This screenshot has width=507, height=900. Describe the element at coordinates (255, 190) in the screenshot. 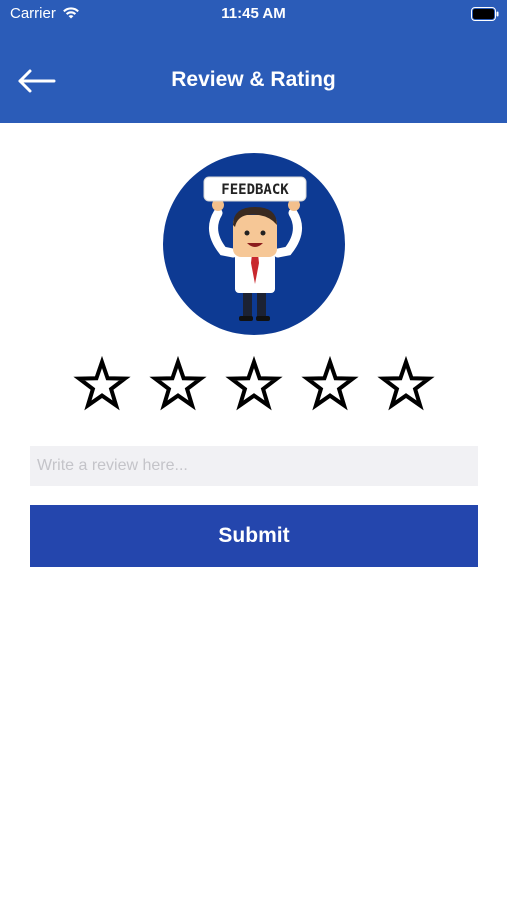

I see `feedback-sign-text: FEEDBACK` at that location.